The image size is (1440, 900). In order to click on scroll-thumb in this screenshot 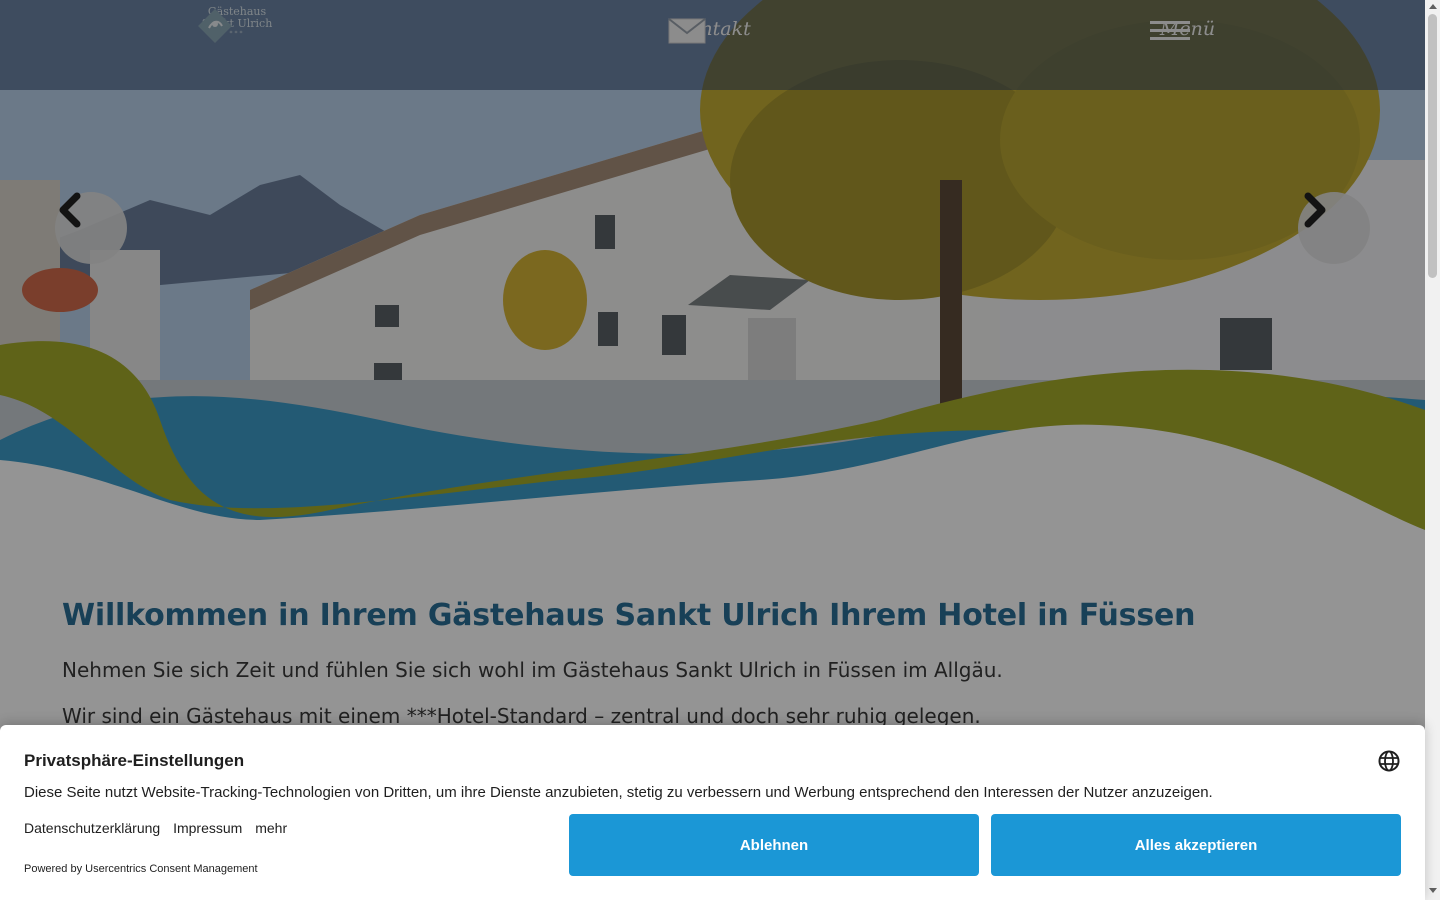, I will do `click(1432, 146)`.